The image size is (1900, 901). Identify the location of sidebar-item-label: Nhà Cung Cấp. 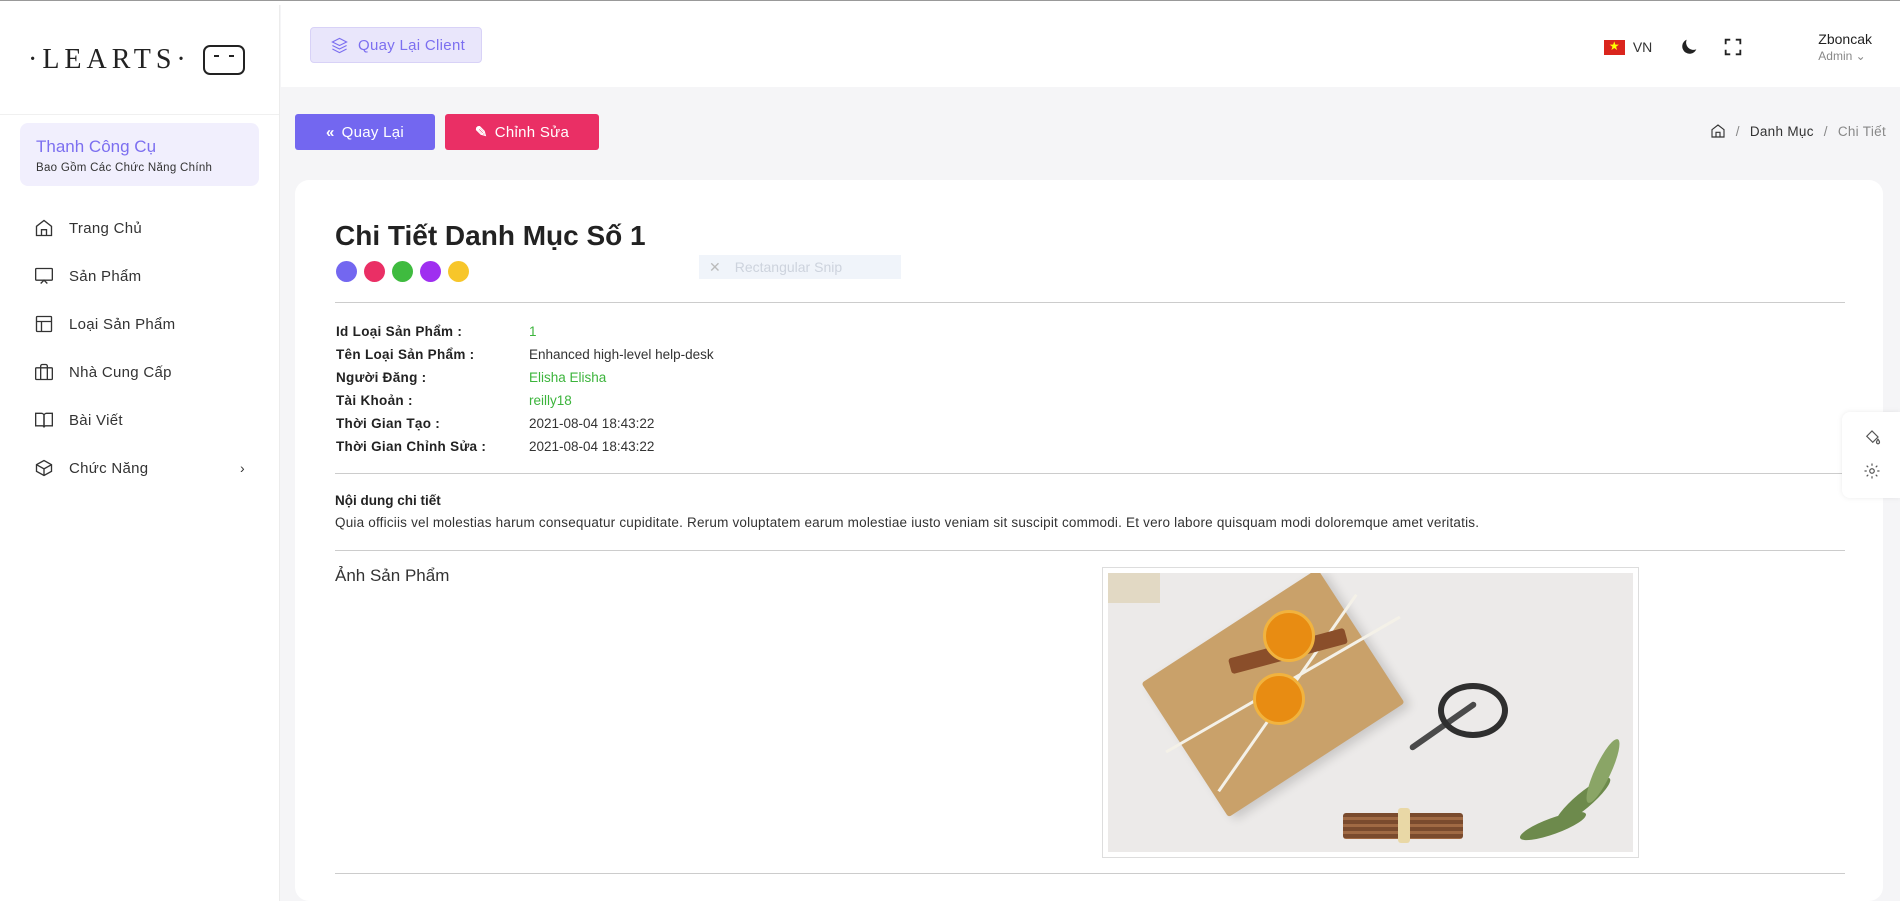
(120, 372).